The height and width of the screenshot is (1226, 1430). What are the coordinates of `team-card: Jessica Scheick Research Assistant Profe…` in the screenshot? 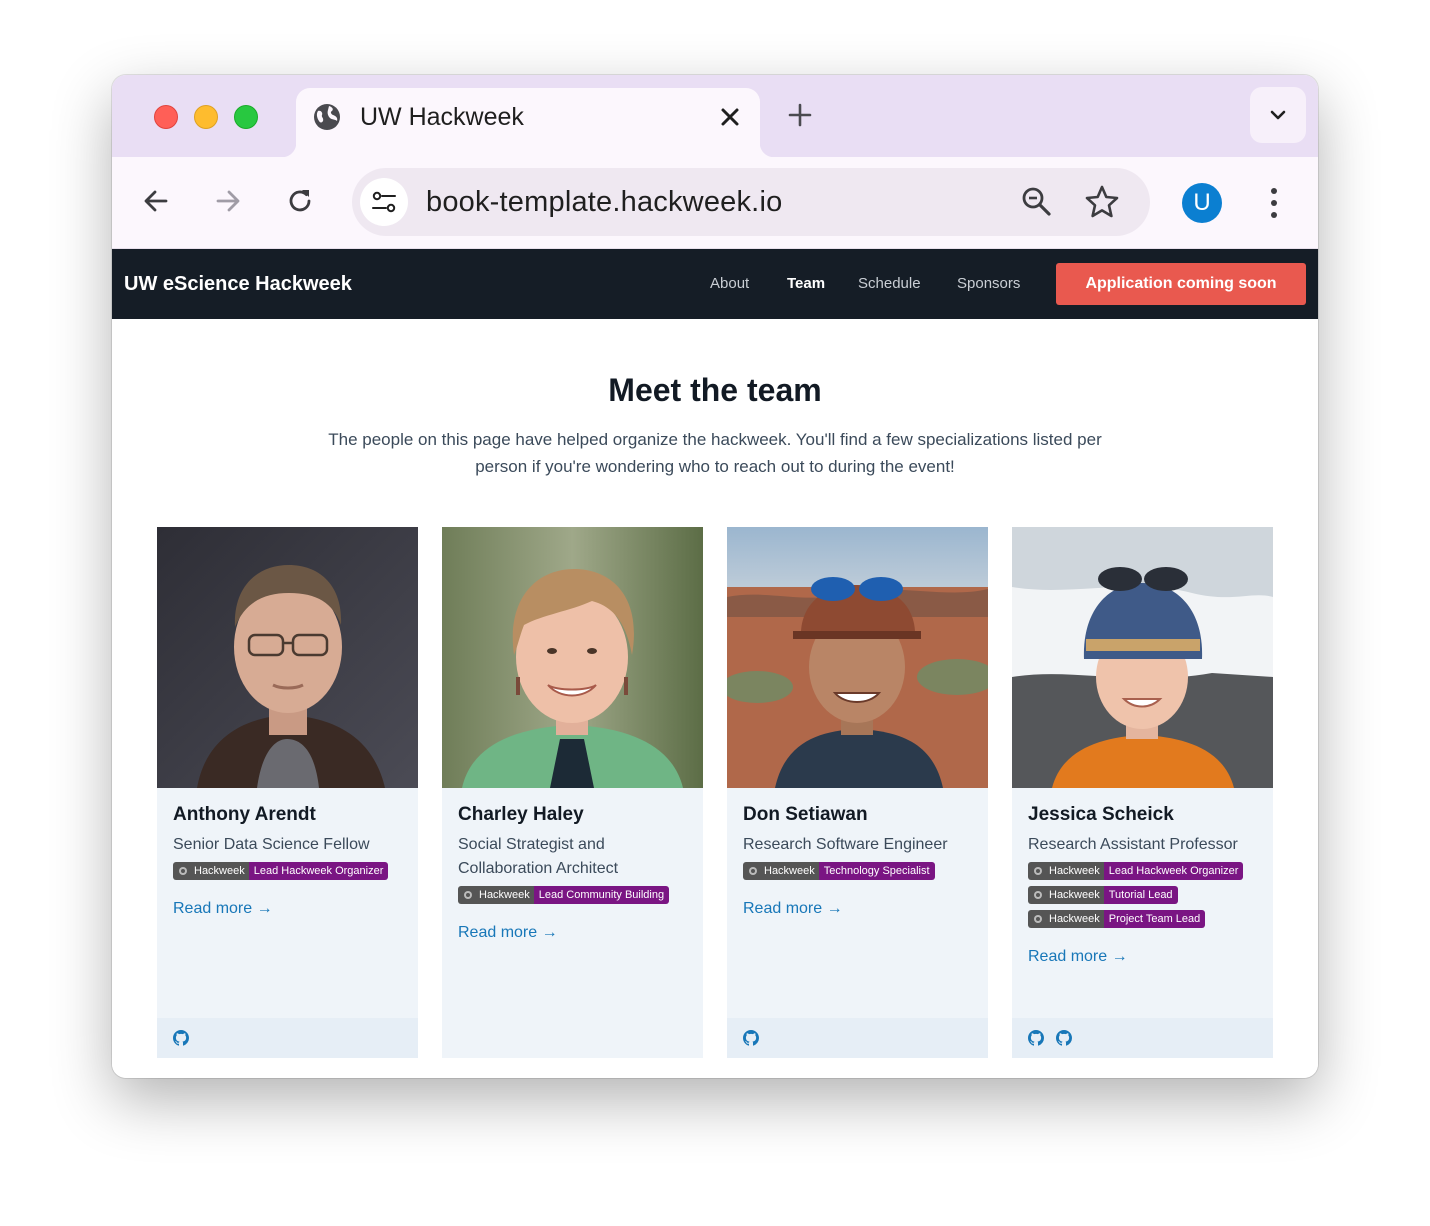 It's located at (1142, 792).